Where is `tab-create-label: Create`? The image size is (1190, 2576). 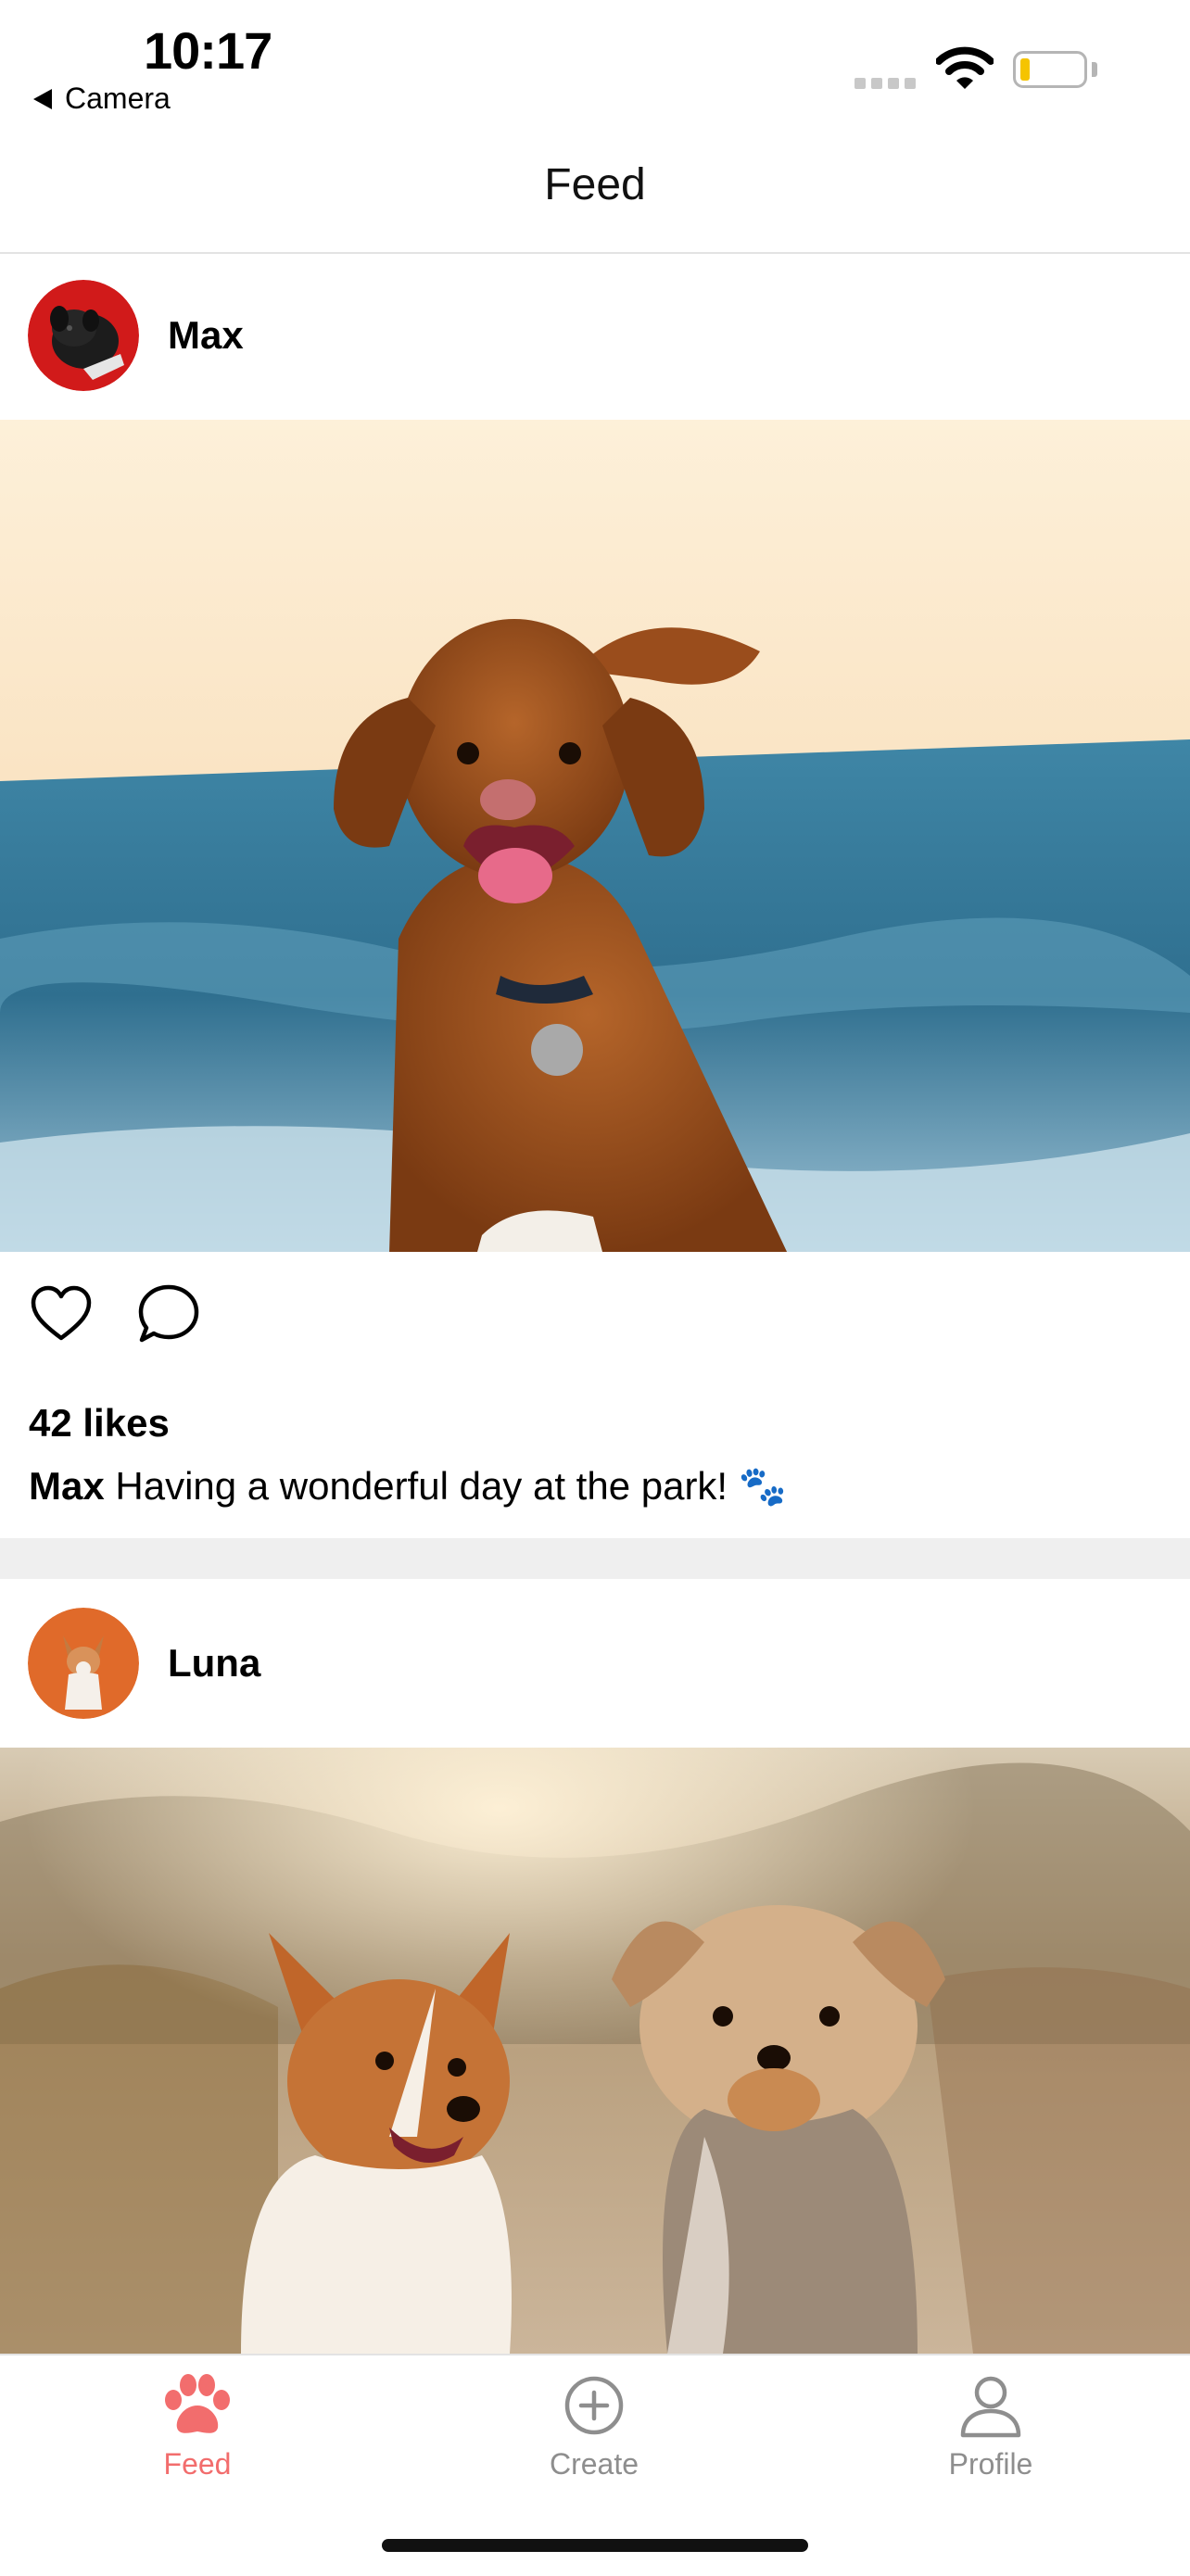 tab-create-label: Create is located at coordinates (594, 2464).